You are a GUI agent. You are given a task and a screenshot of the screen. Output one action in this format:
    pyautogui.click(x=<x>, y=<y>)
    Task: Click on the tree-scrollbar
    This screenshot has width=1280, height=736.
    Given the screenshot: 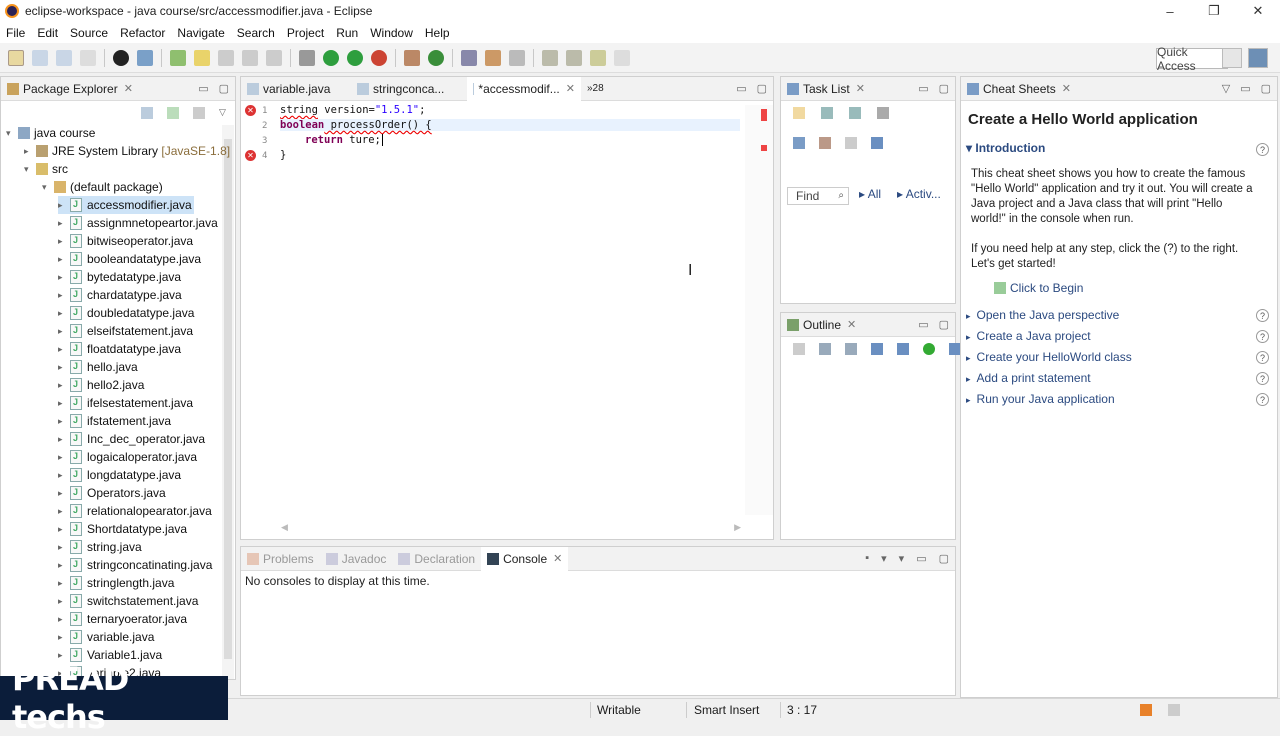 What is the action you would take?
    pyautogui.click(x=228, y=402)
    